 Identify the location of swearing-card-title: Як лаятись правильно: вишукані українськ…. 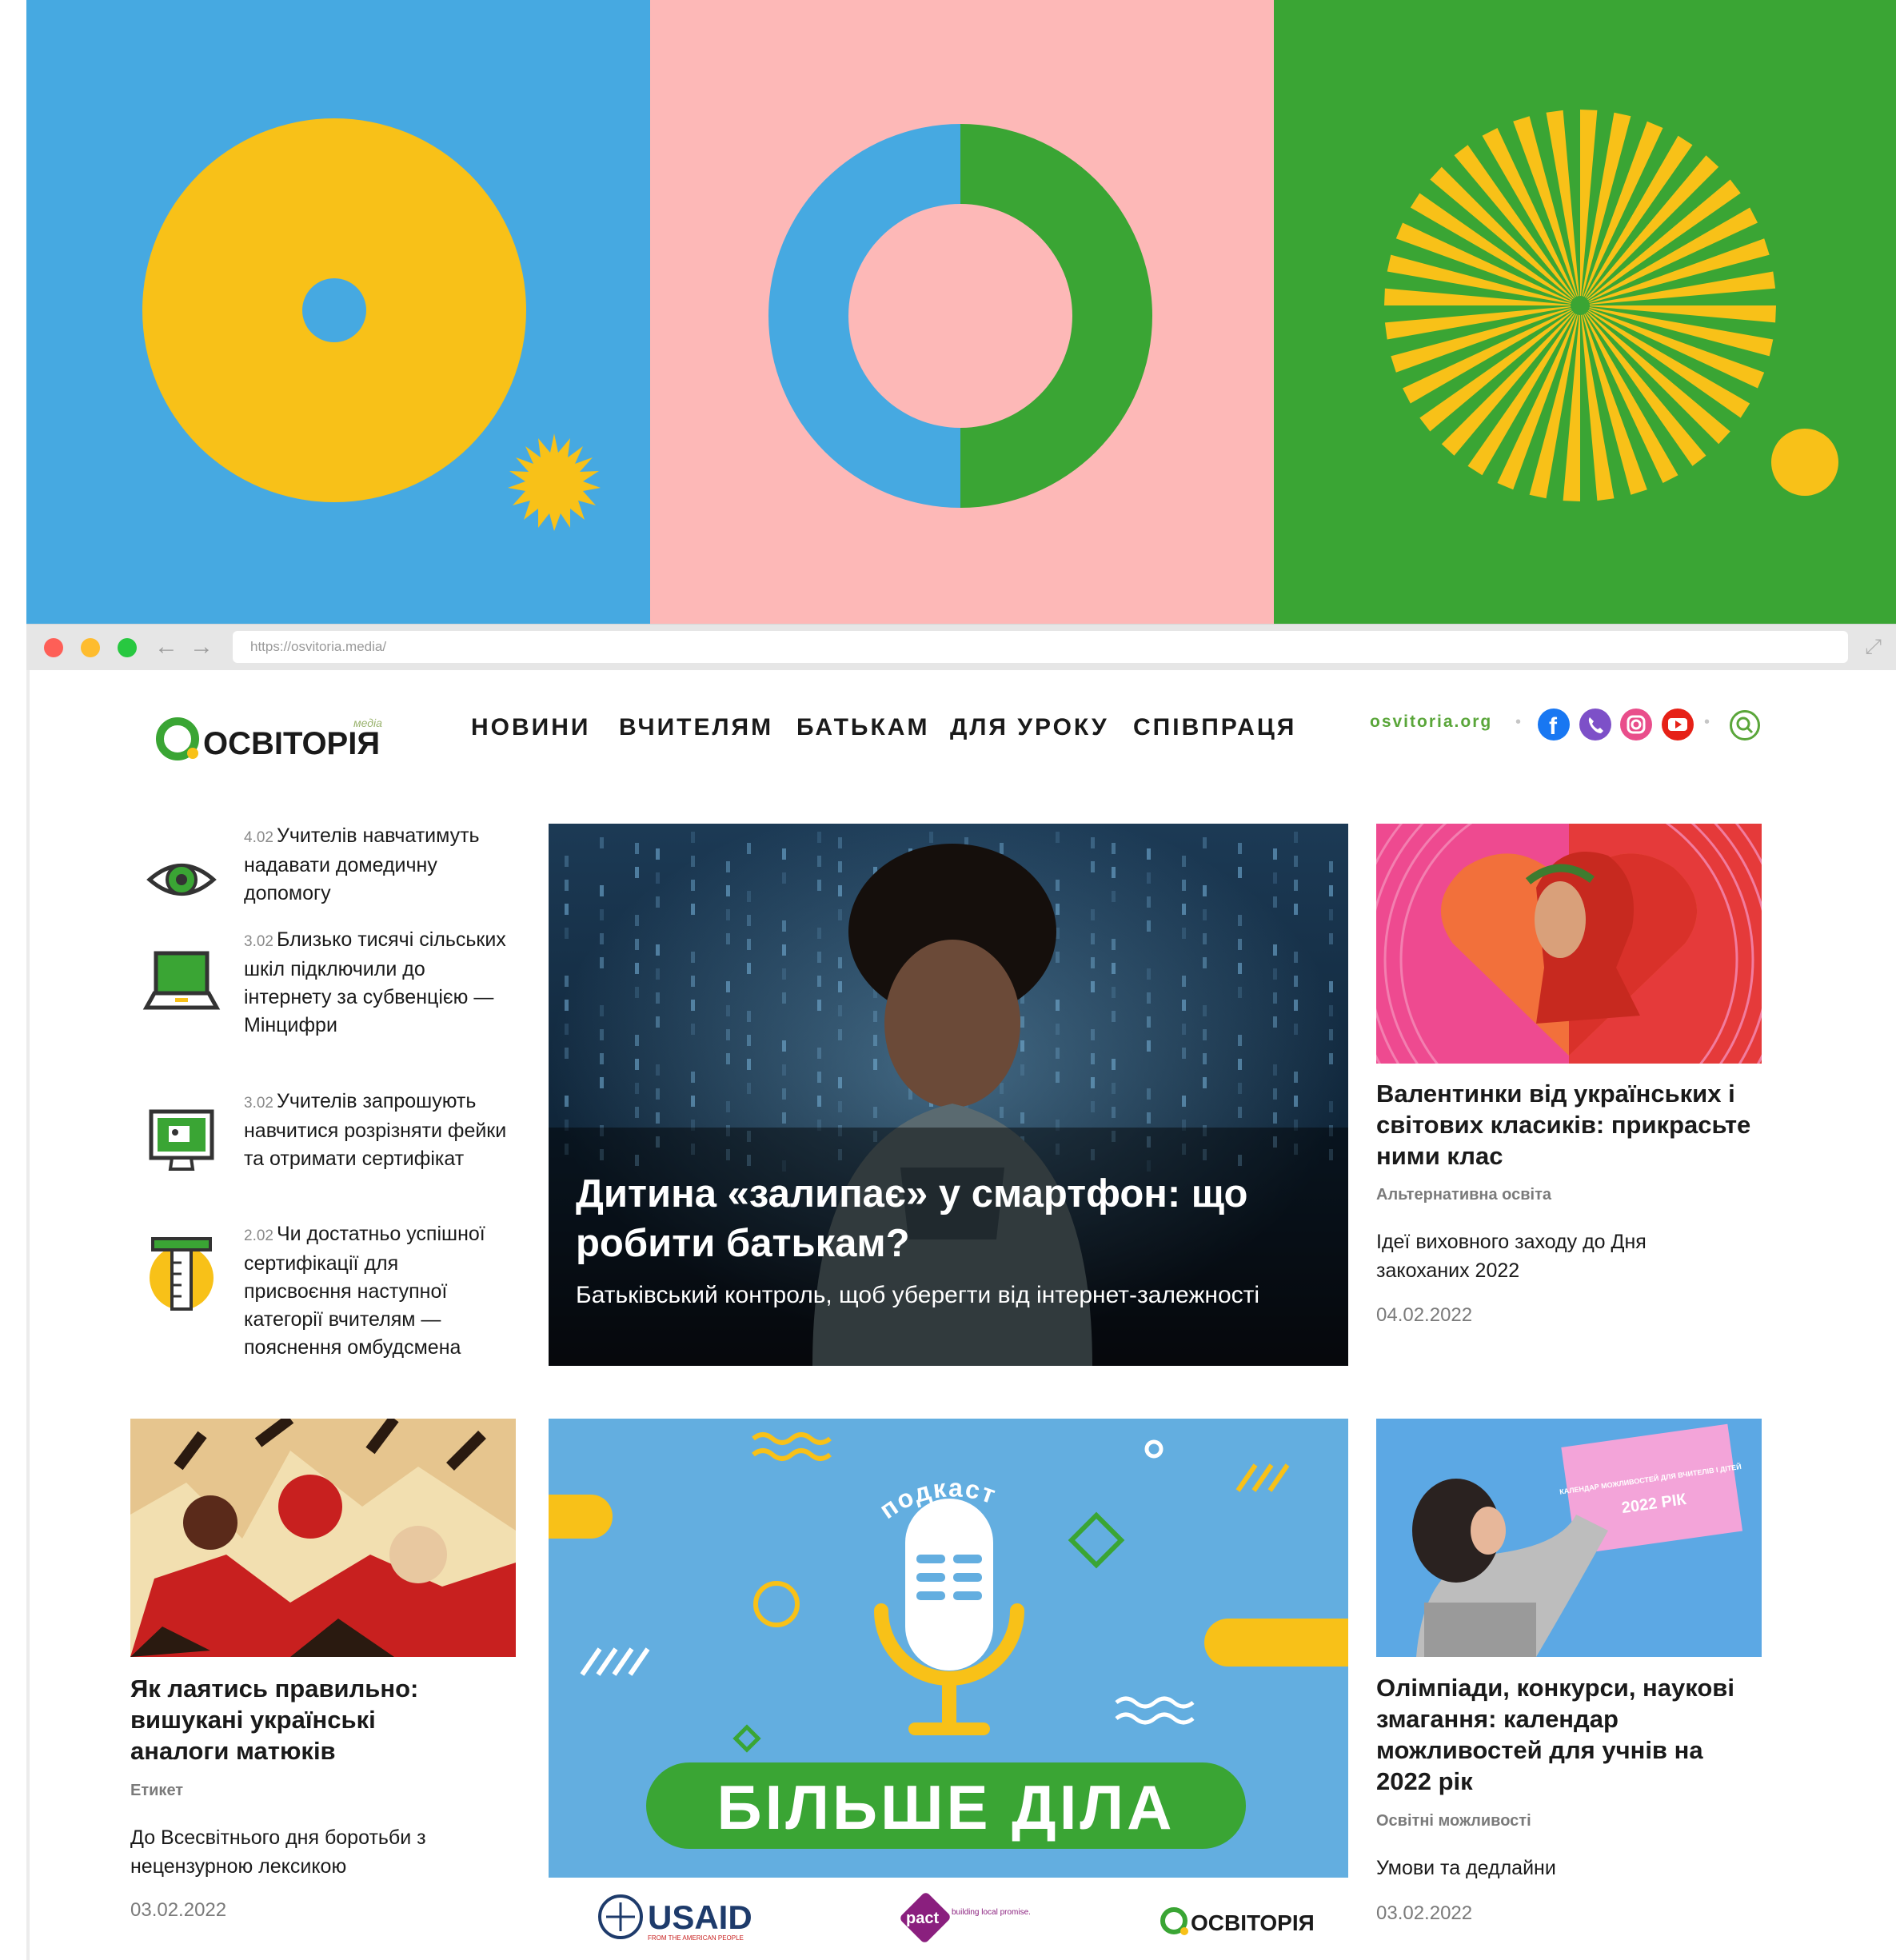
(302, 1720).